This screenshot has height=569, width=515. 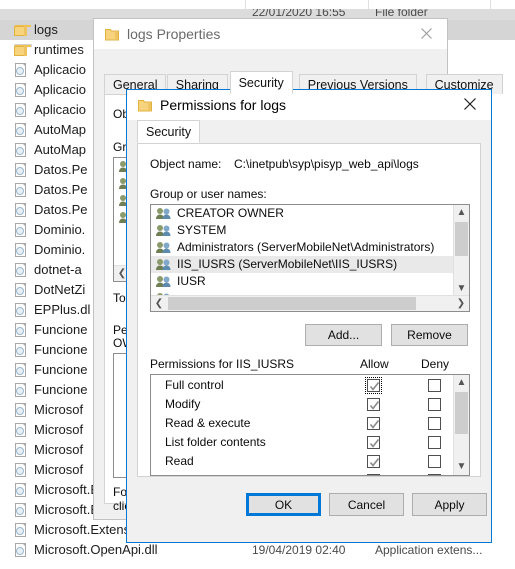 What do you see at coordinates (174, 34) in the screenshot?
I see `properties-title-text: logs Properties` at bounding box center [174, 34].